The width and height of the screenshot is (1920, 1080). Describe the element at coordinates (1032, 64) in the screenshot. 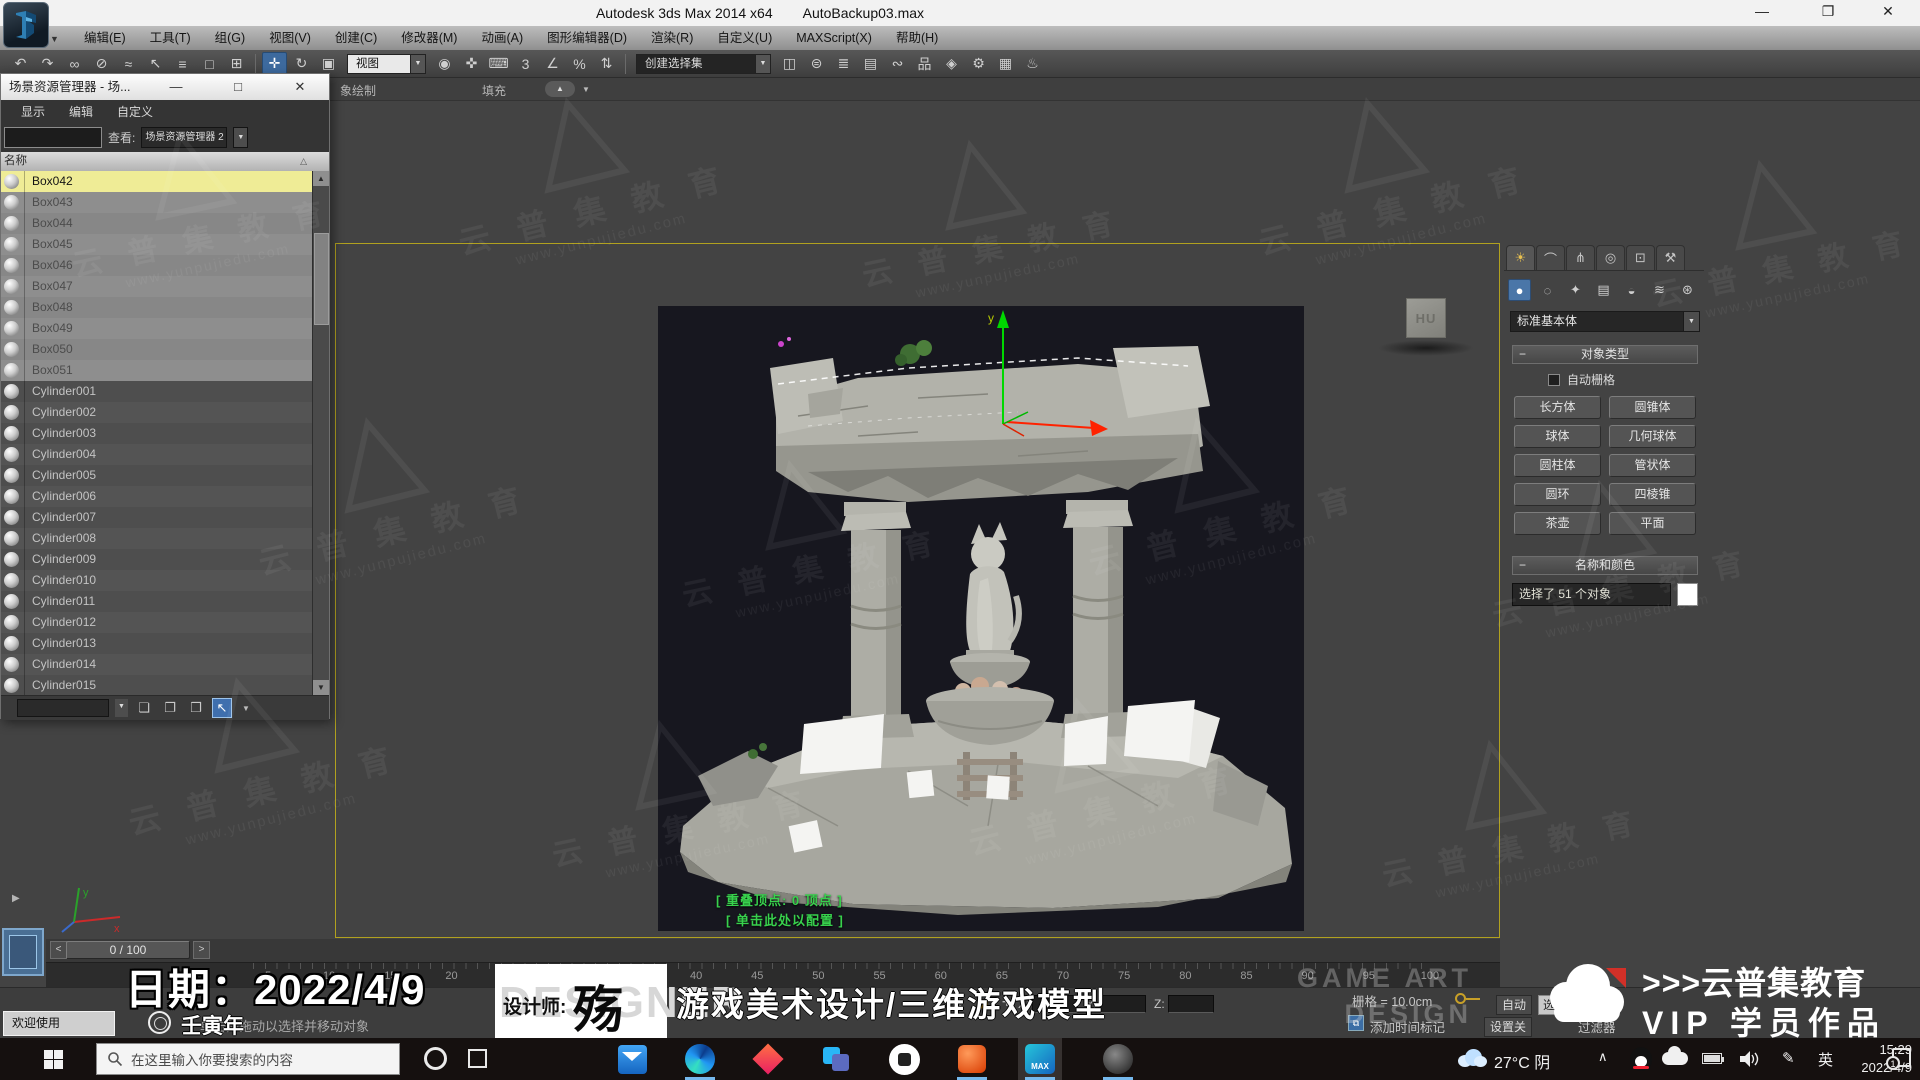

I see `render-production-icon: ♨` at that location.